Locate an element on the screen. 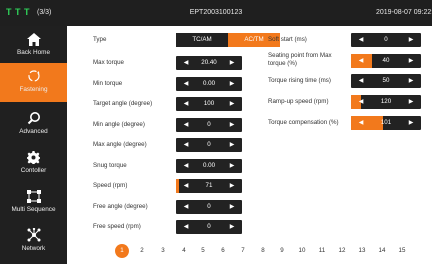  page-4: 4 is located at coordinates (184, 251).